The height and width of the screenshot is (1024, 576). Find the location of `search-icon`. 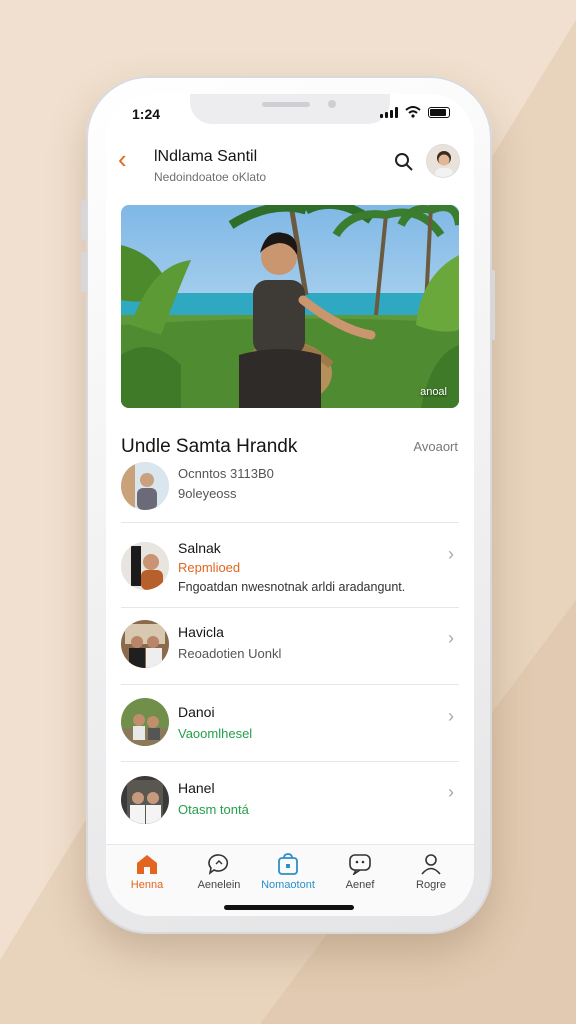

search-icon is located at coordinates (404, 162).